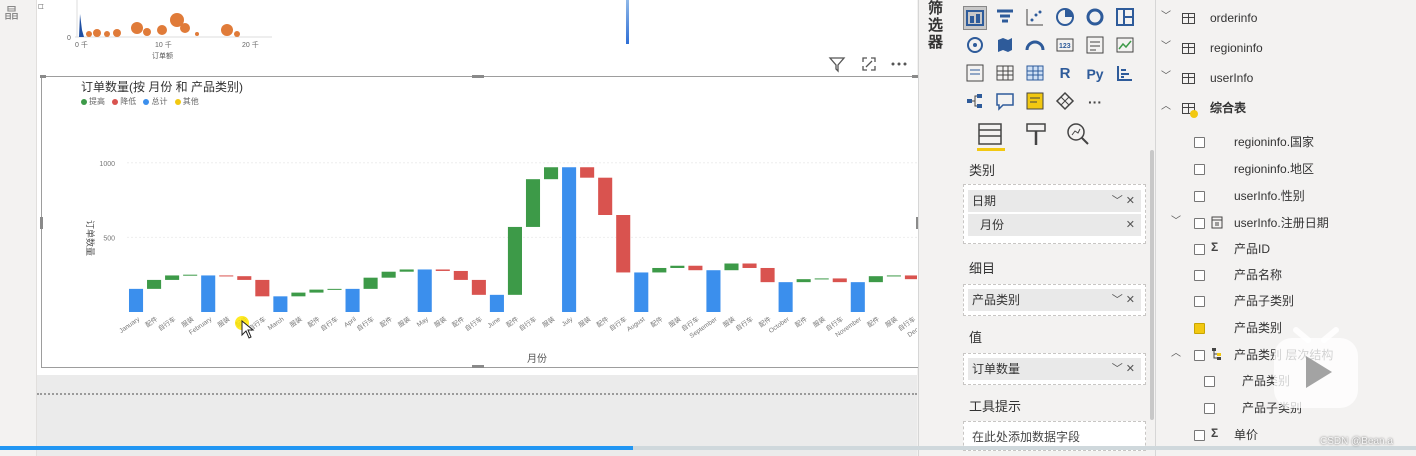 The image size is (1416, 456). Describe the element at coordinates (1264, 301) in the screenshot. I see `field-name: 产品子类别` at that location.